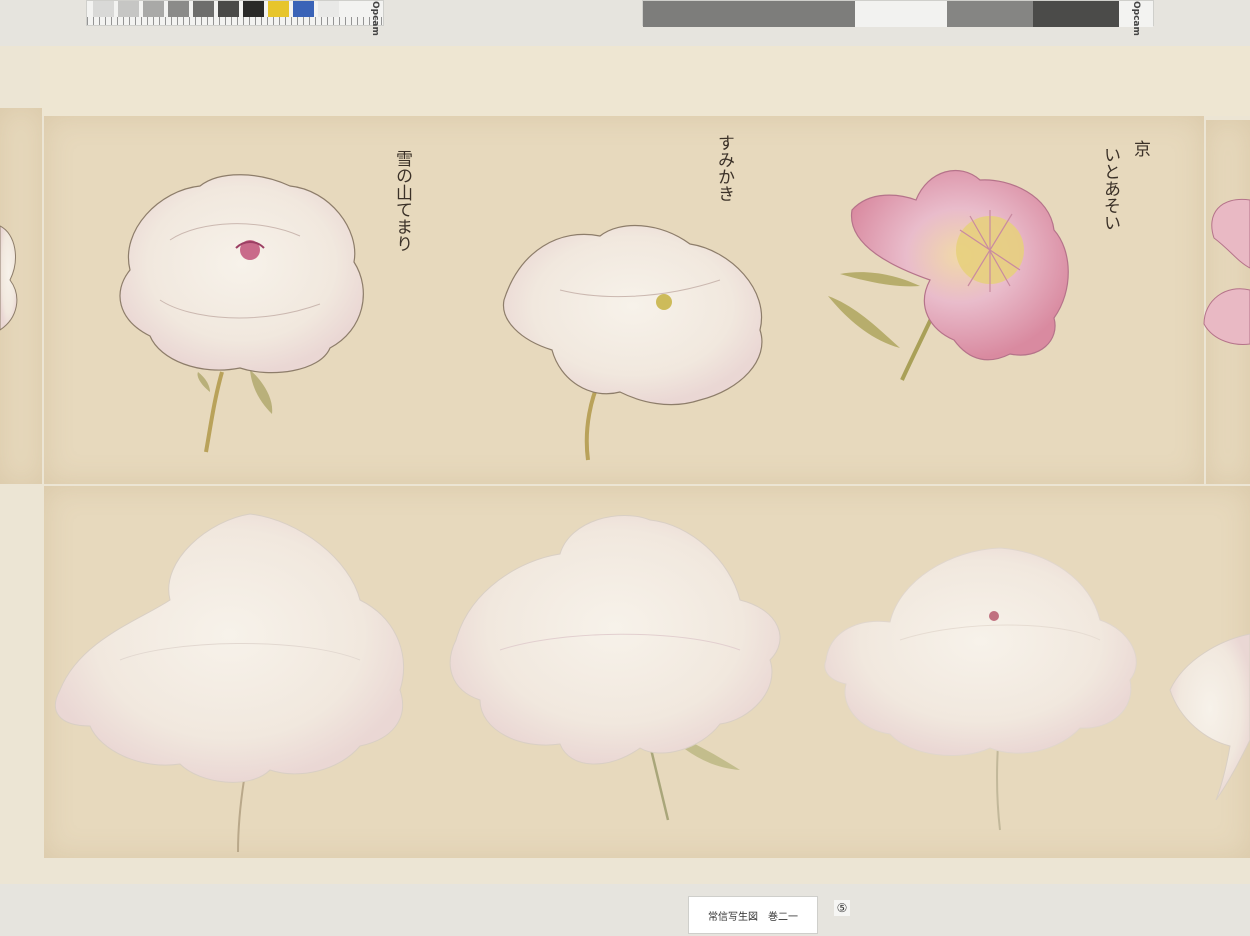 The width and height of the screenshot is (1250, 936). I want to click on sheet-number-badge: ⑤, so click(842, 908).